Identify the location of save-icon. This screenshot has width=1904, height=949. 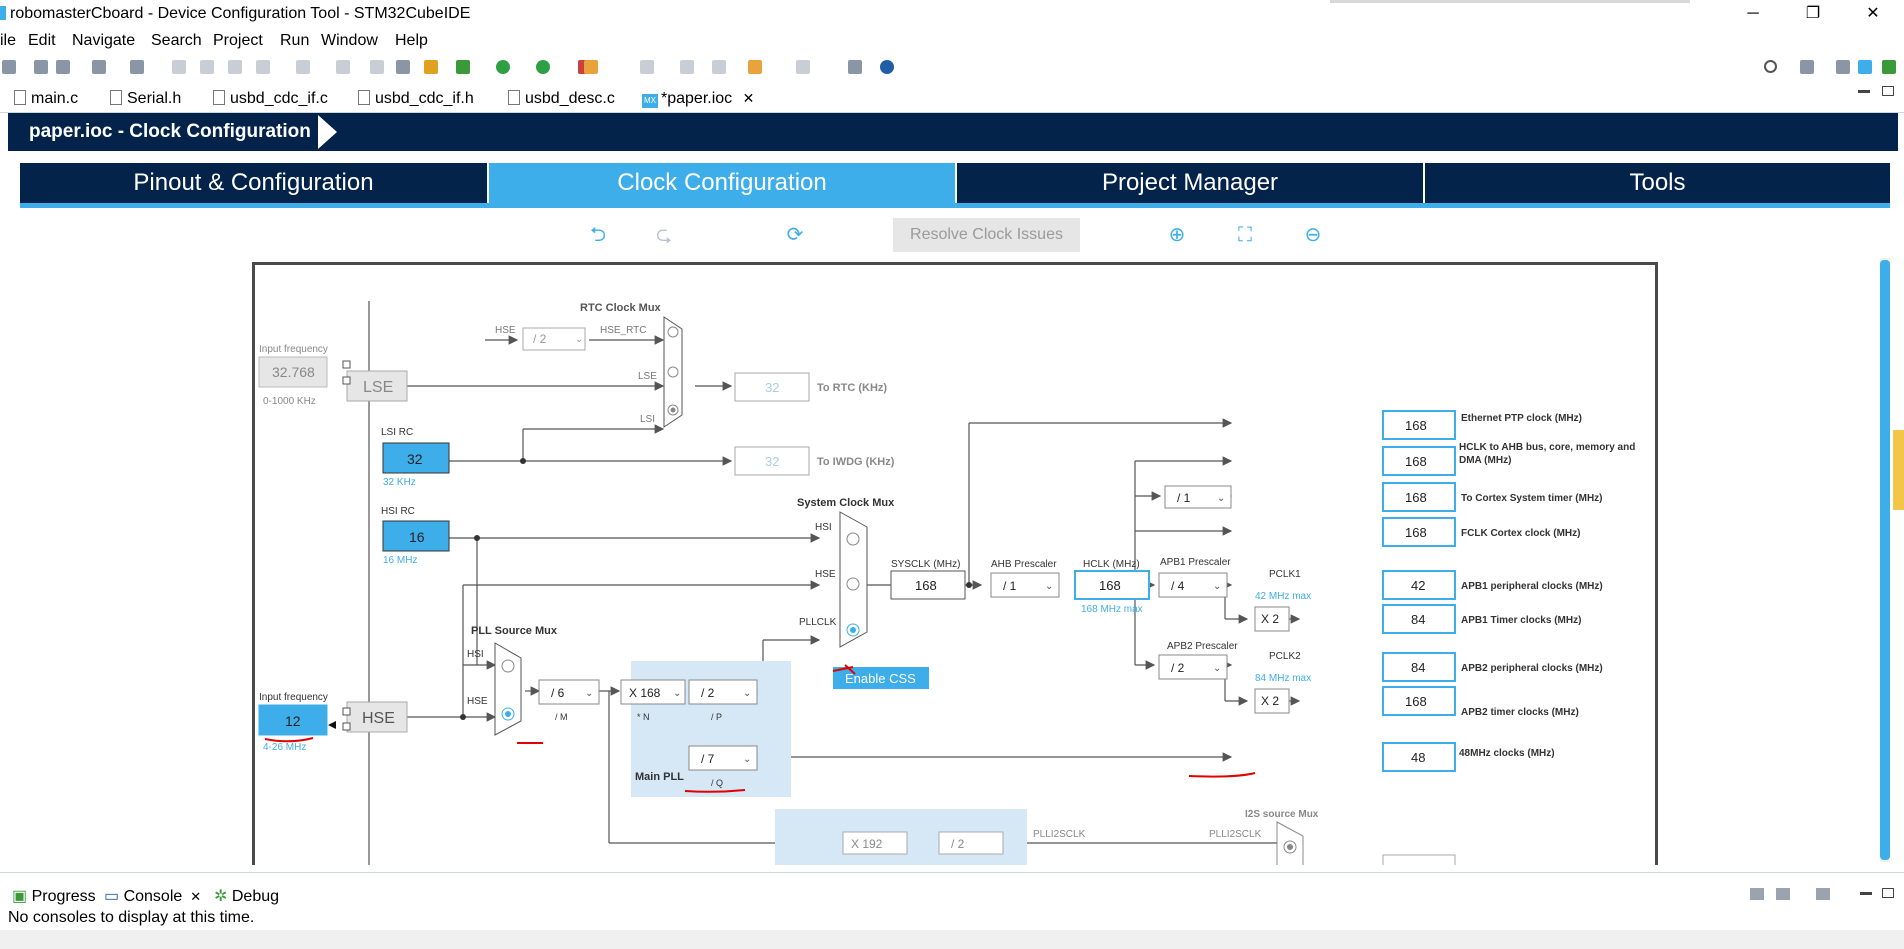
(41, 67).